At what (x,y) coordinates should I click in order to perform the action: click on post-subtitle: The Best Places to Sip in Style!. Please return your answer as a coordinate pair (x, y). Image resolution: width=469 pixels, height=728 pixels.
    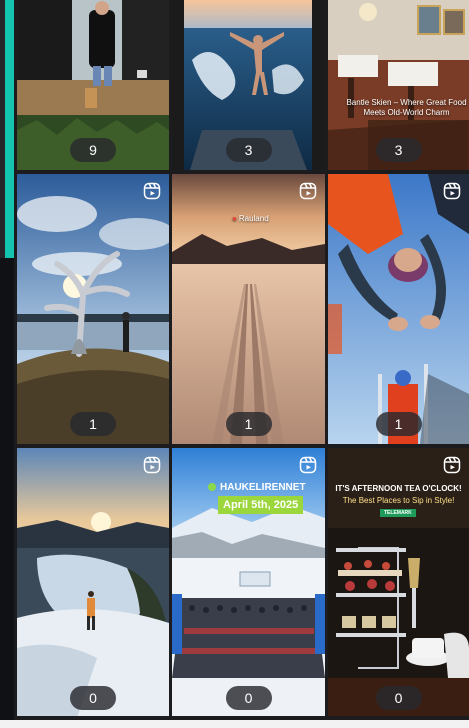
    Looking at the image, I should click on (398, 500).